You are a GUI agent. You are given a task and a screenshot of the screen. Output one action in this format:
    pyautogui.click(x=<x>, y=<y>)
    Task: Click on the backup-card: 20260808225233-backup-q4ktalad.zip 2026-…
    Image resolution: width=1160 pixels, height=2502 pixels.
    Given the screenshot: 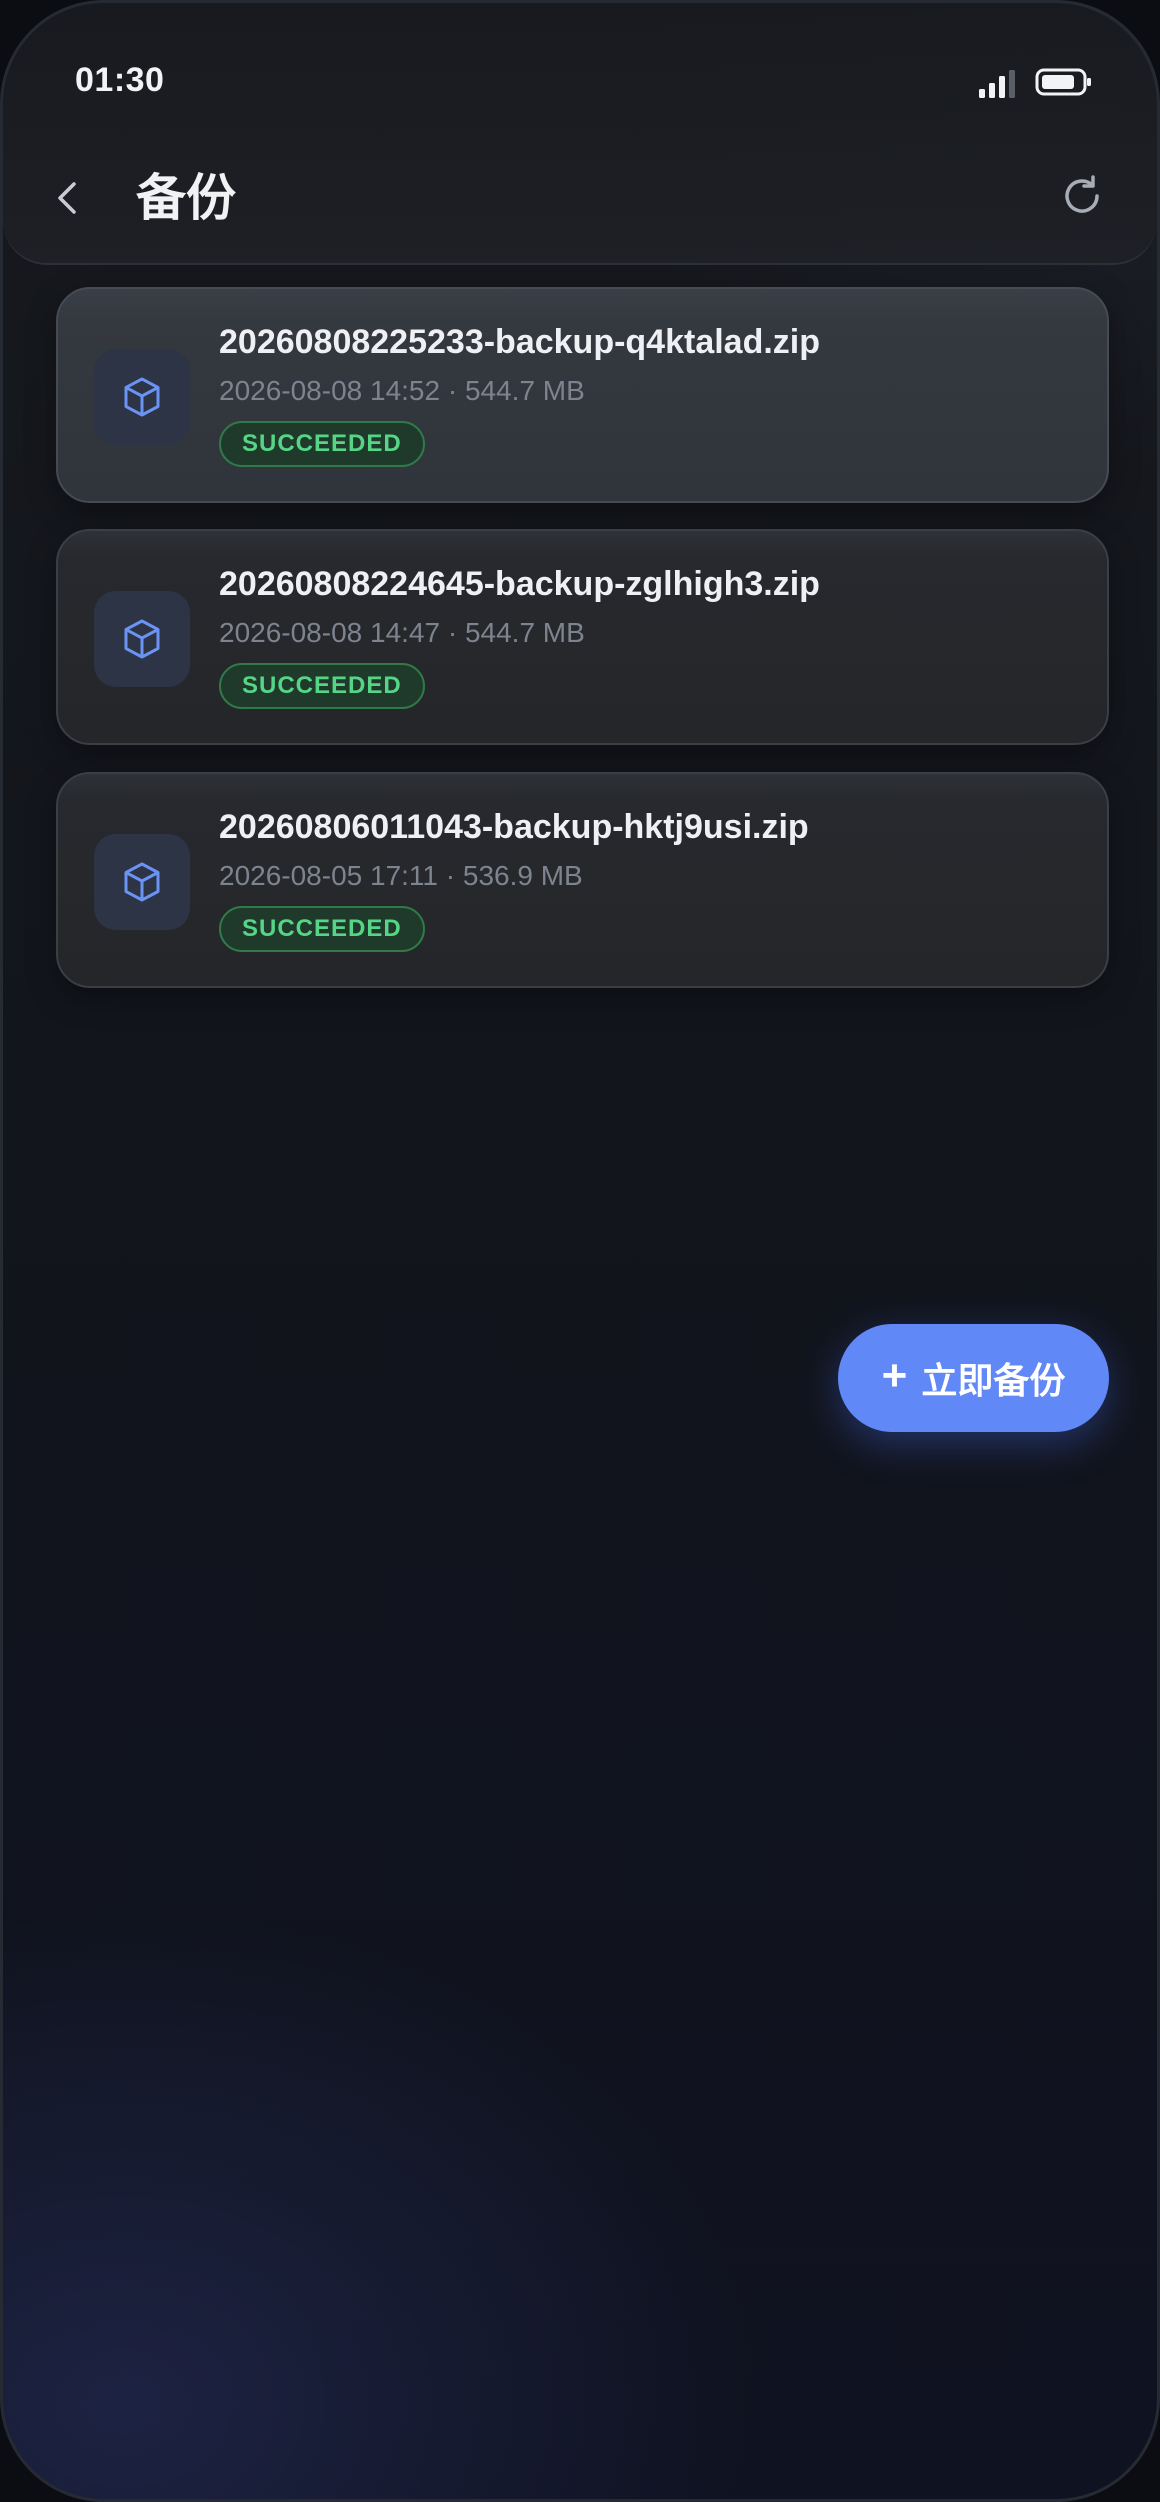 What is the action you would take?
    pyautogui.click(x=582, y=395)
    